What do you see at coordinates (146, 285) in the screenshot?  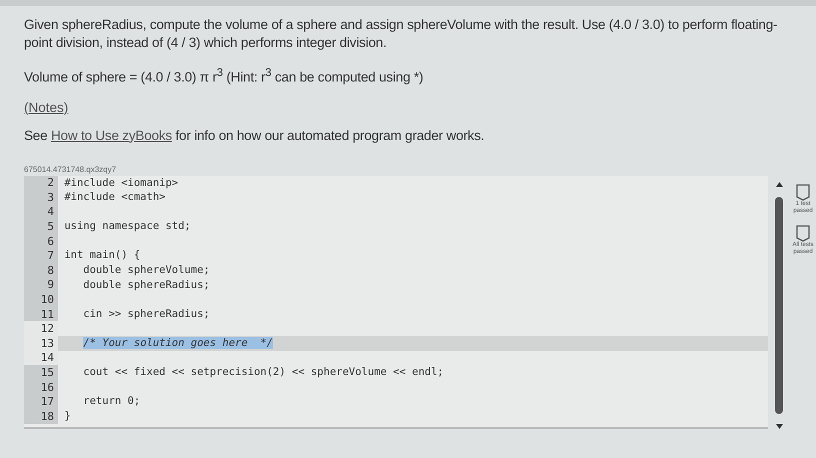 I see `code-line: double sphereRadius;` at bounding box center [146, 285].